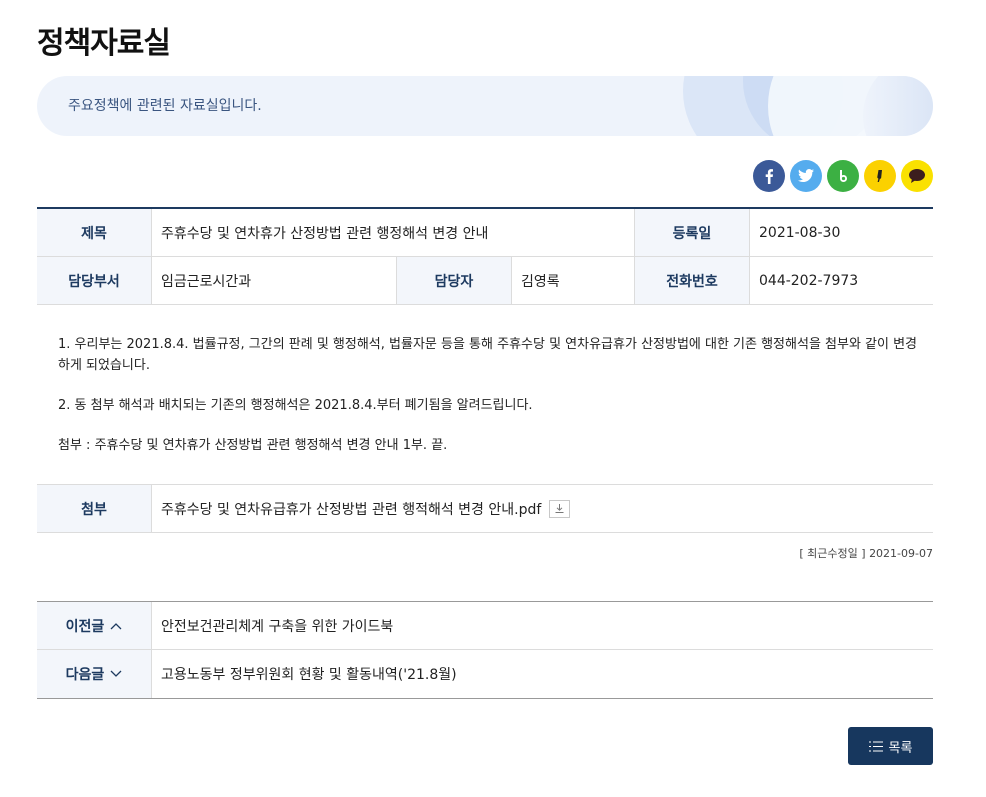 The height and width of the screenshot is (797, 986). What do you see at coordinates (351, 509) in the screenshot?
I see `attachment-file-link: 주휴수당 및 연차유급휴가 산정방법 관련 행적해석 변경 안내.pdf` at bounding box center [351, 509].